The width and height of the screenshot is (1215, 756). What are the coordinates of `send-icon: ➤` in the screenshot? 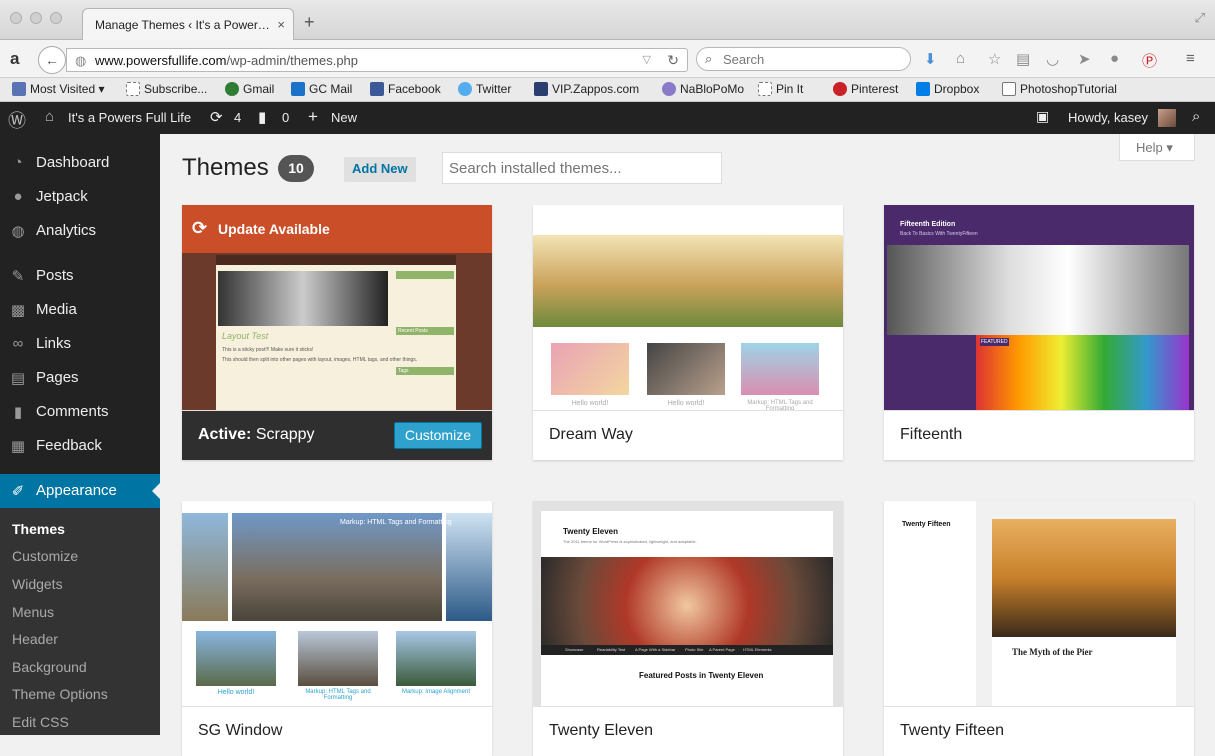 It's located at (1084, 59).